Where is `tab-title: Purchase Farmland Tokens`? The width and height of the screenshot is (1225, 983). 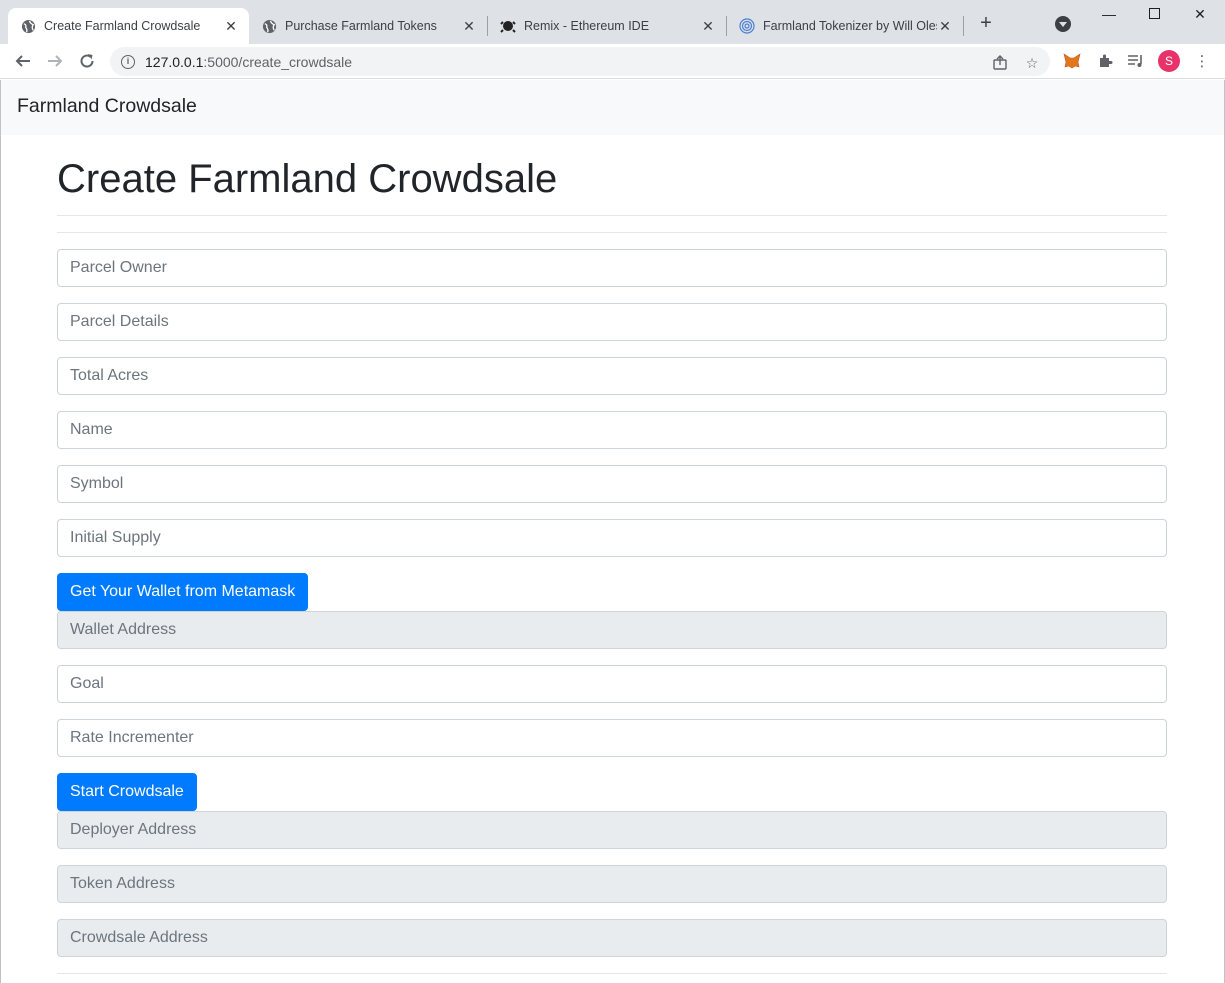 tab-title: Purchase Farmland Tokens is located at coordinates (361, 26).